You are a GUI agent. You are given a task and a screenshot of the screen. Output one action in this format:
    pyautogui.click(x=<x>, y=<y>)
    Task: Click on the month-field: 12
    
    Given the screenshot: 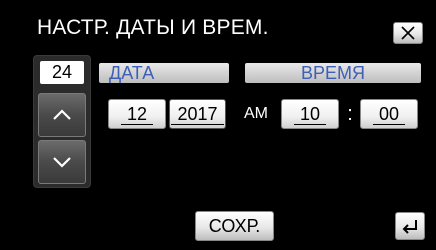 What is the action you would take?
    pyautogui.click(x=137, y=114)
    